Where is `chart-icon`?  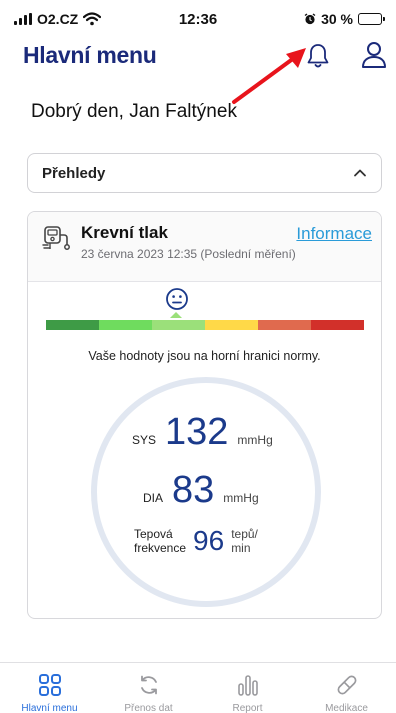
chart-icon is located at coordinates (247, 685).